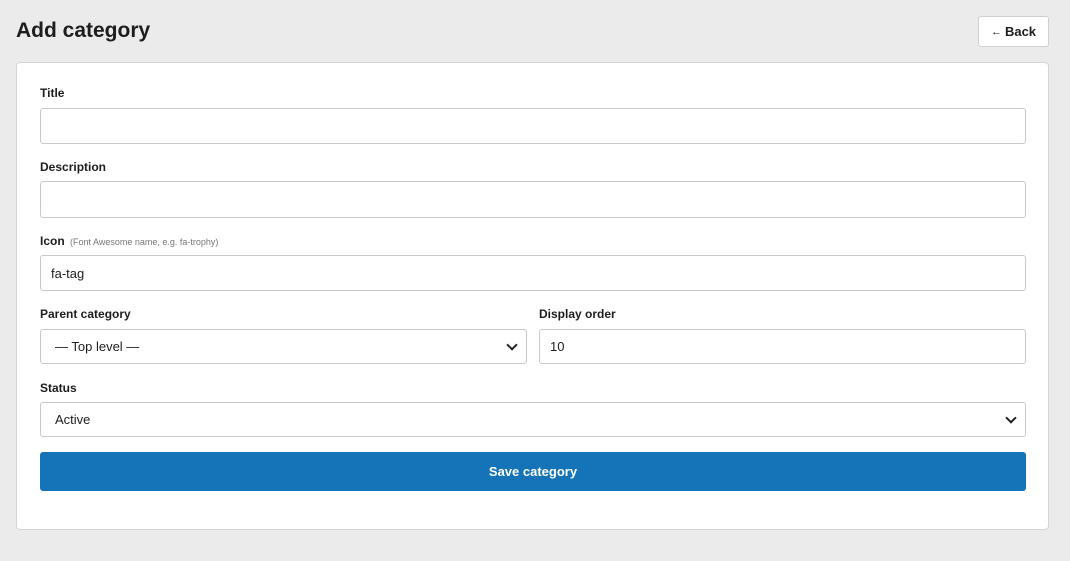 This screenshot has width=1070, height=561. What do you see at coordinates (533, 419) in the screenshot?
I see `status-select: Active` at bounding box center [533, 419].